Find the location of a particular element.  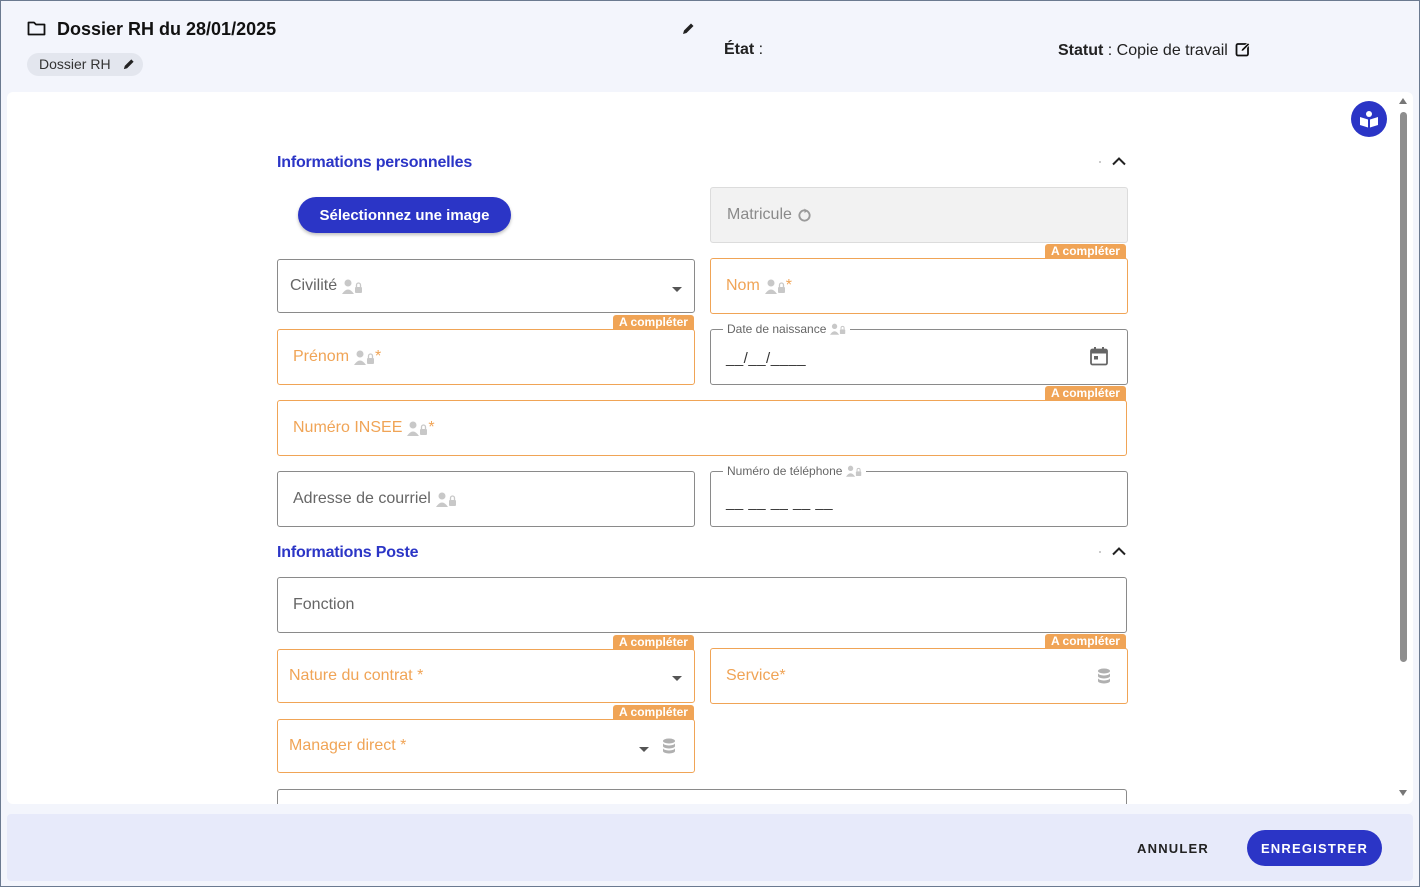

nom-field: Nom * is located at coordinates (919, 286).